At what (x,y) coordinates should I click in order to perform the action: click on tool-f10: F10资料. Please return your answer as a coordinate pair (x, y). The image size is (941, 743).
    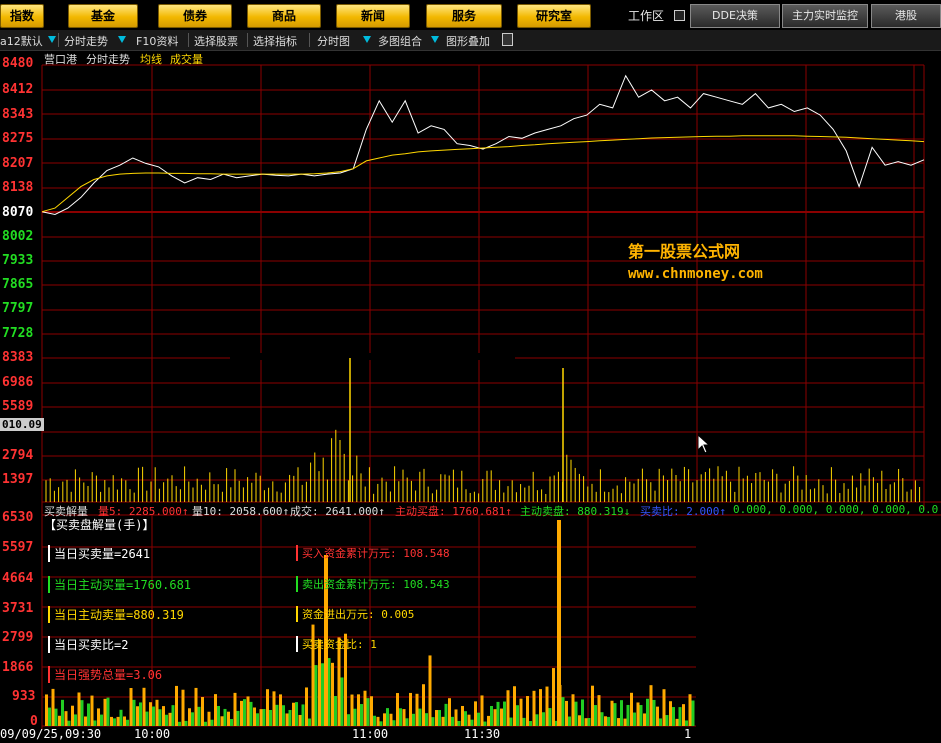
    Looking at the image, I should click on (157, 41).